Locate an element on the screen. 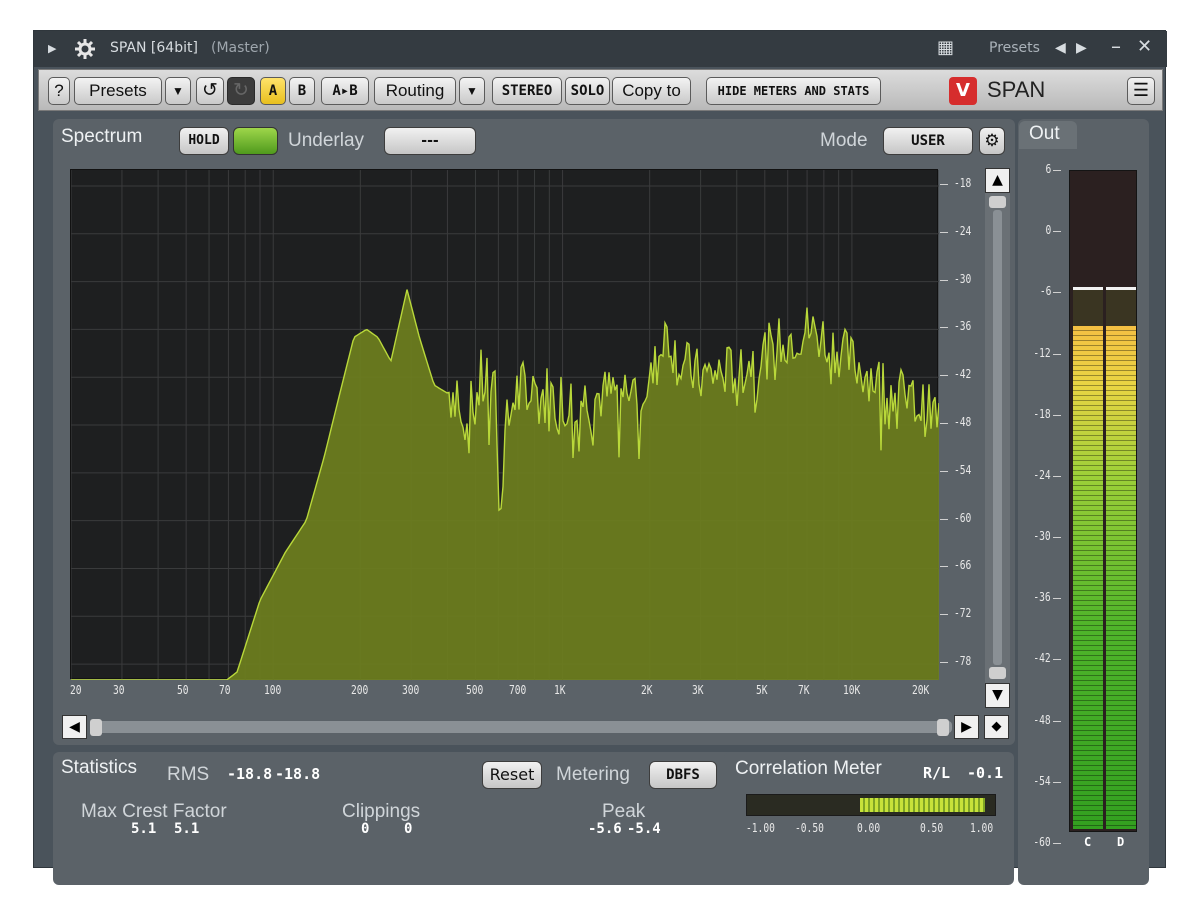  out-label: Out is located at coordinates (1044, 133).